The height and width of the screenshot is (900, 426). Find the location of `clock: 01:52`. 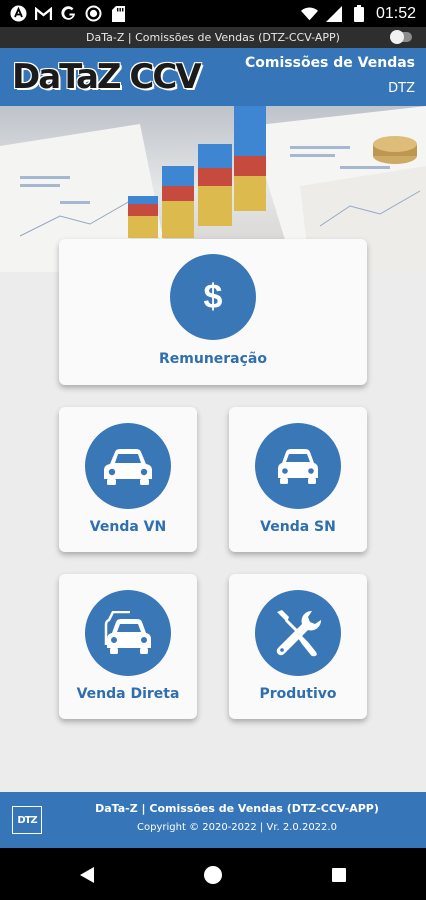

clock: 01:52 is located at coordinates (395, 13).